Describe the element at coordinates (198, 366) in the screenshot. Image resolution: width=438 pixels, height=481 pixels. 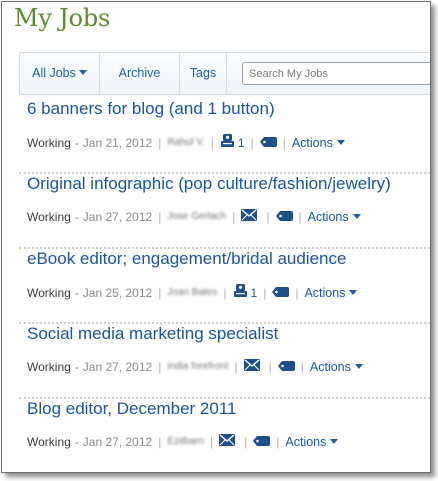
I see `job-owner-blurred: india forefront` at that location.